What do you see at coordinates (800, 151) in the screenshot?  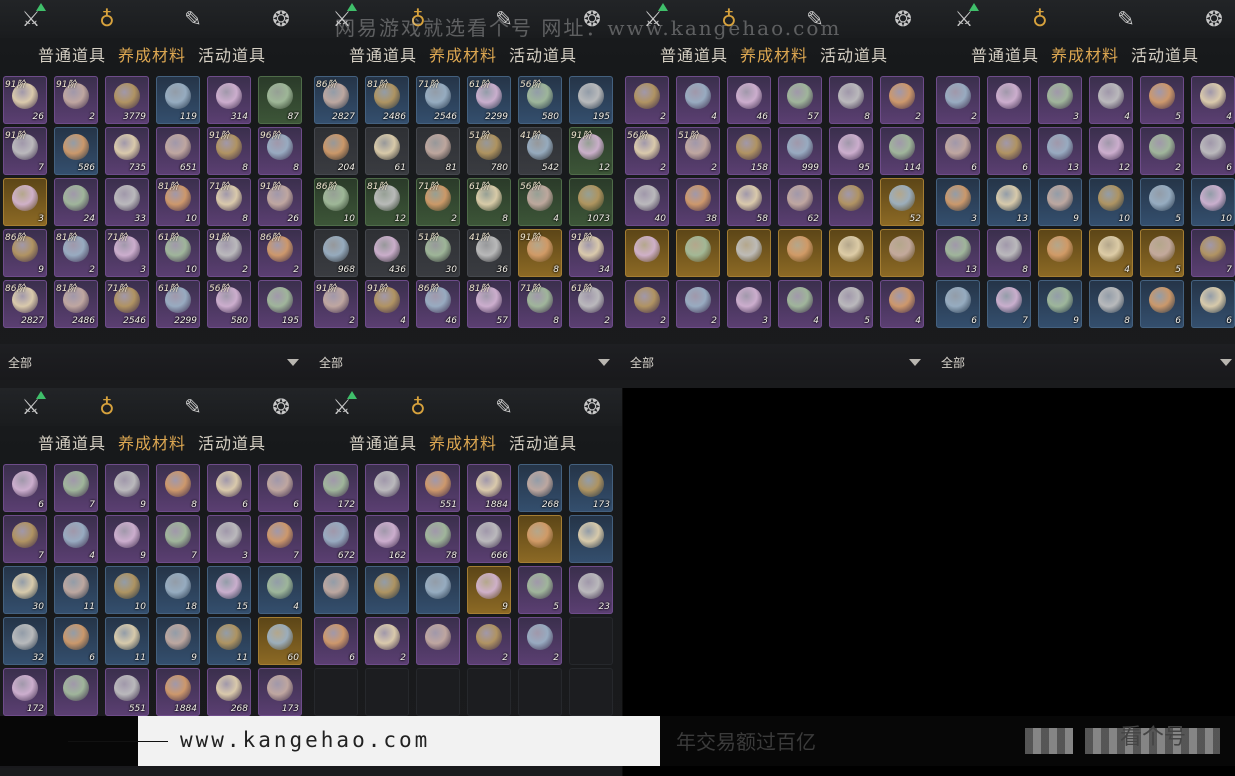 I see `item-slot: 999` at bounding box center [800, 151].